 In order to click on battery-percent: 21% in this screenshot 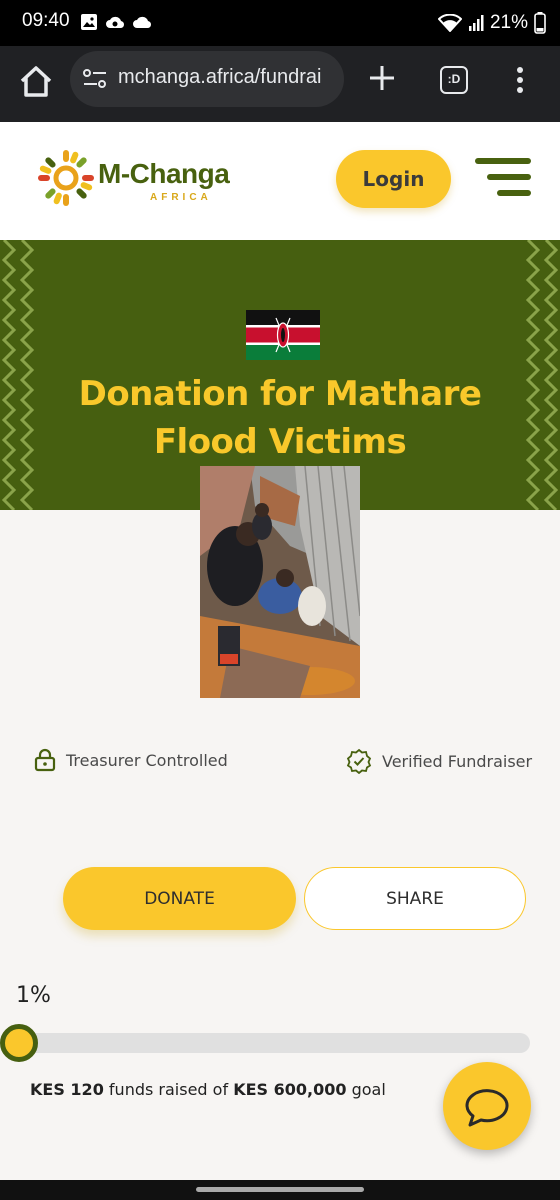, I will do `click(508, 22)`.